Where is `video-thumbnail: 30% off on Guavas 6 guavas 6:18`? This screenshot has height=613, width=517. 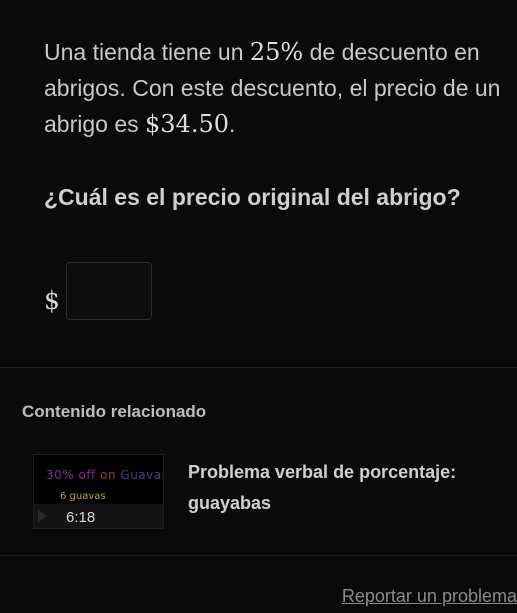
video-thumbnail: 30% off on Guavas 6 guavas 6:18 is located at coordinates (98, 491).